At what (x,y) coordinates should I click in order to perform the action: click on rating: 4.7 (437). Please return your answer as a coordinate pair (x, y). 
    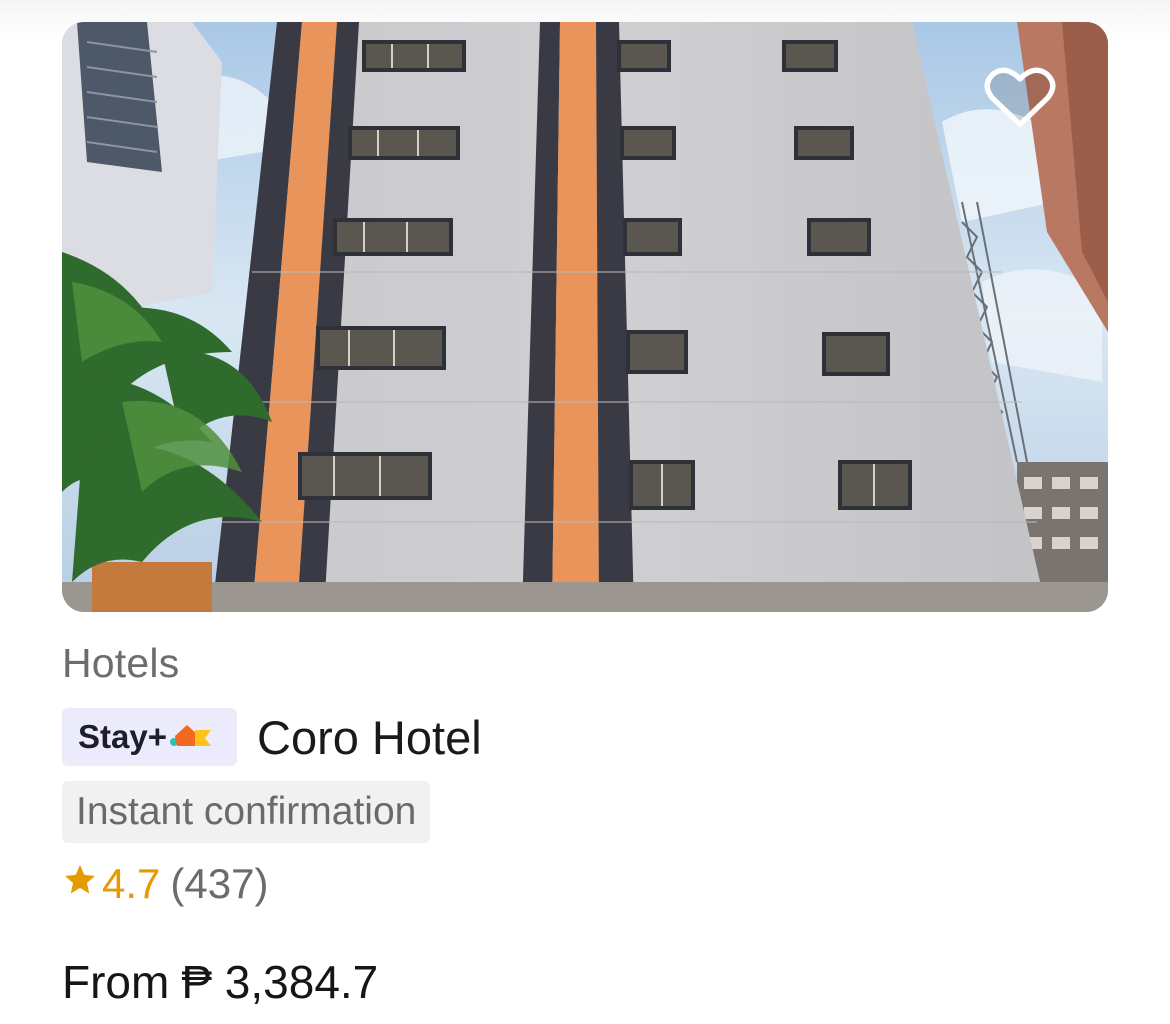
    Looking at the image, I should click on (165, 884).